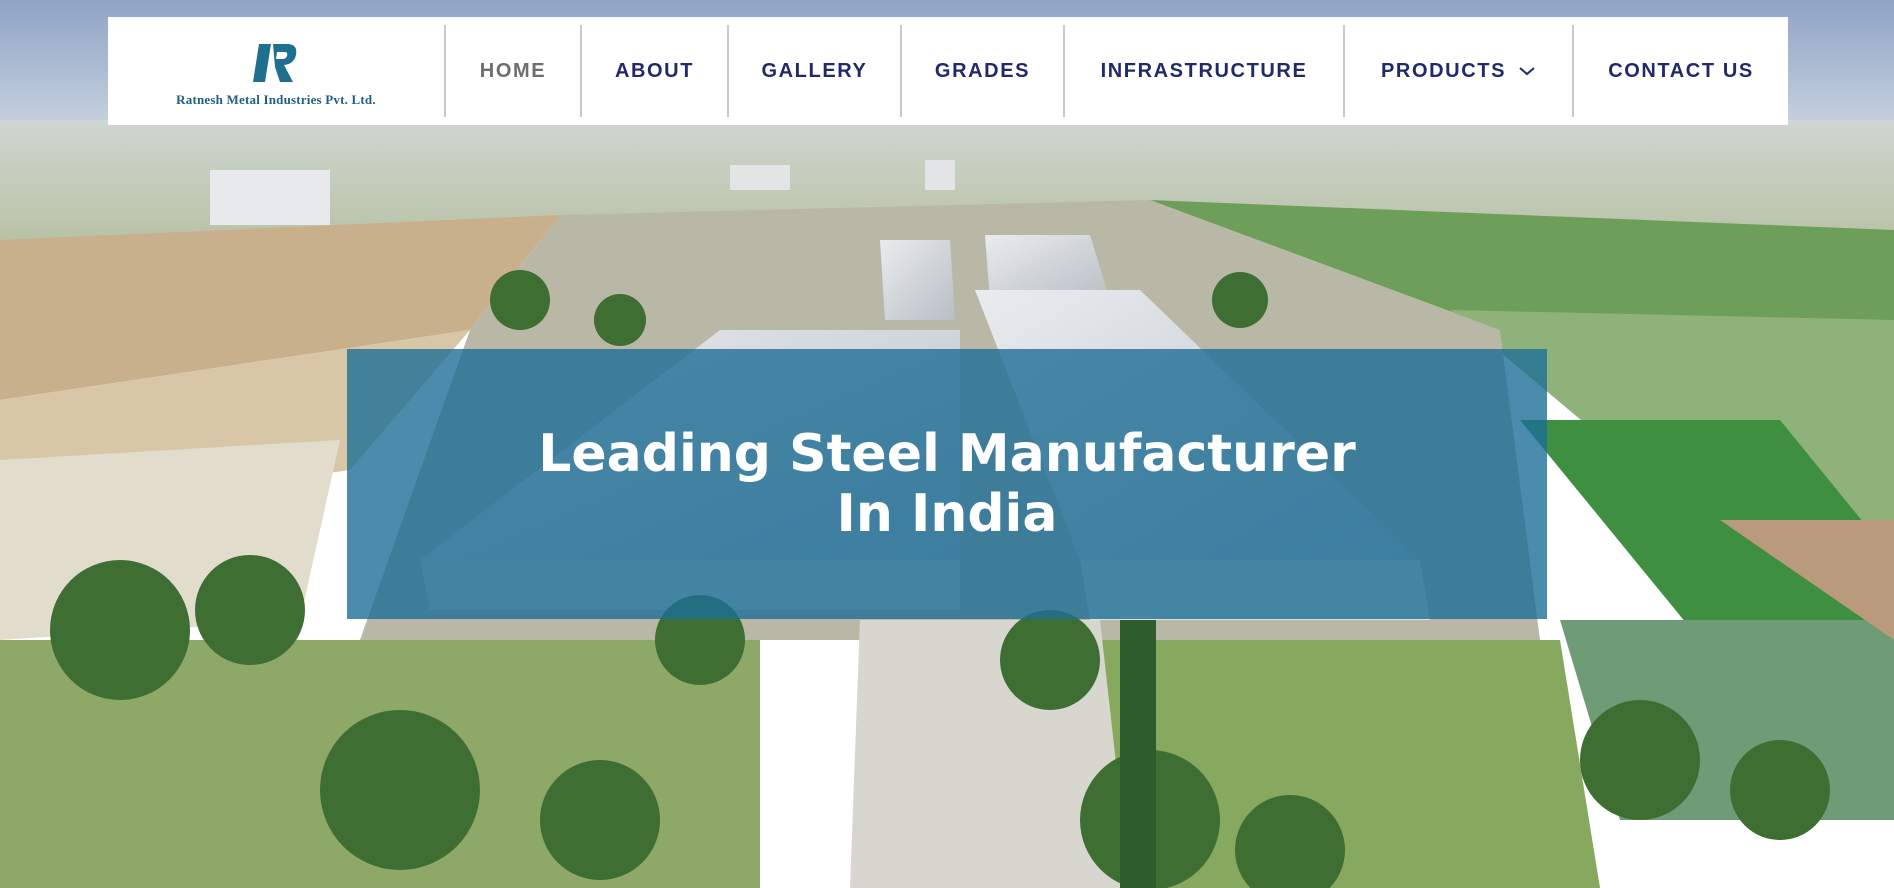  What do you see at coordinates (275, 63) in the screenshot?
I see `r-monogram-logo-icon` at bounding box center [275, 63].